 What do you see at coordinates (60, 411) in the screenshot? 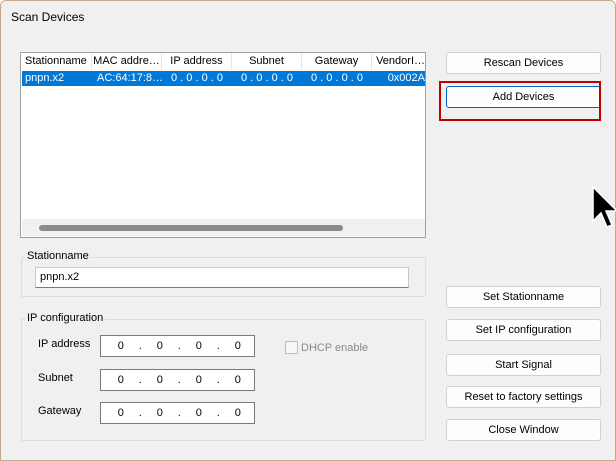
I see `gateway-label: Gateway` at bounding box center [60, 411].